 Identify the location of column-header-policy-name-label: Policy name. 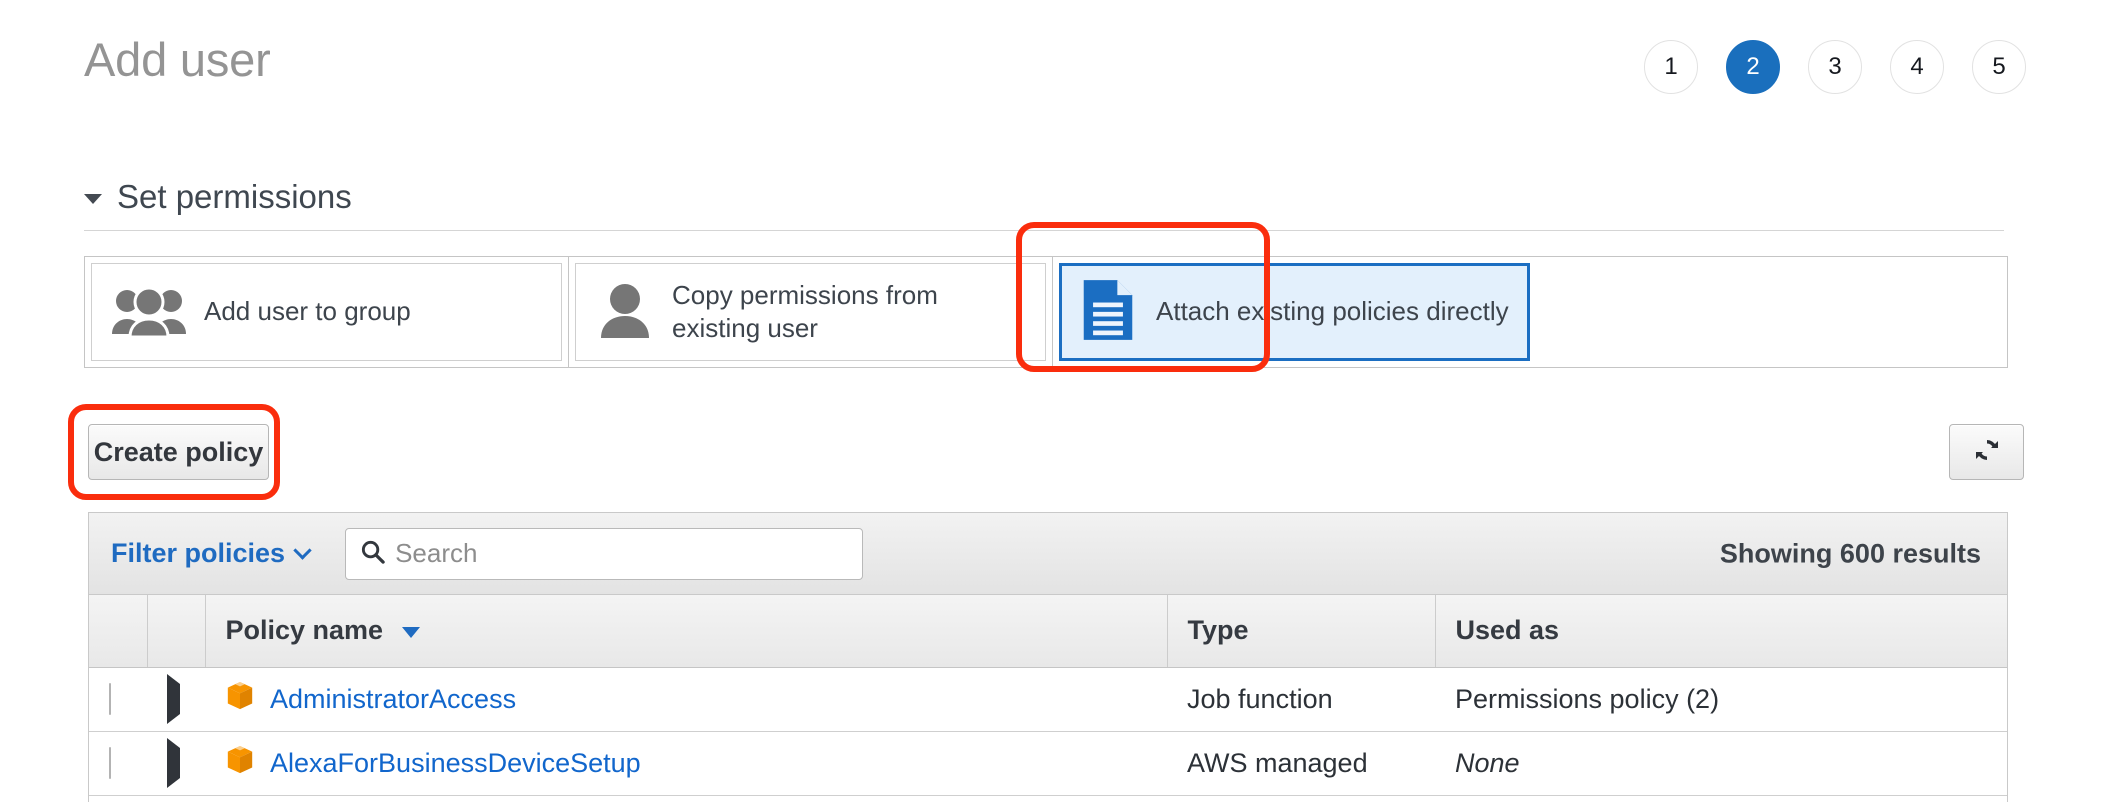
(304, 630).